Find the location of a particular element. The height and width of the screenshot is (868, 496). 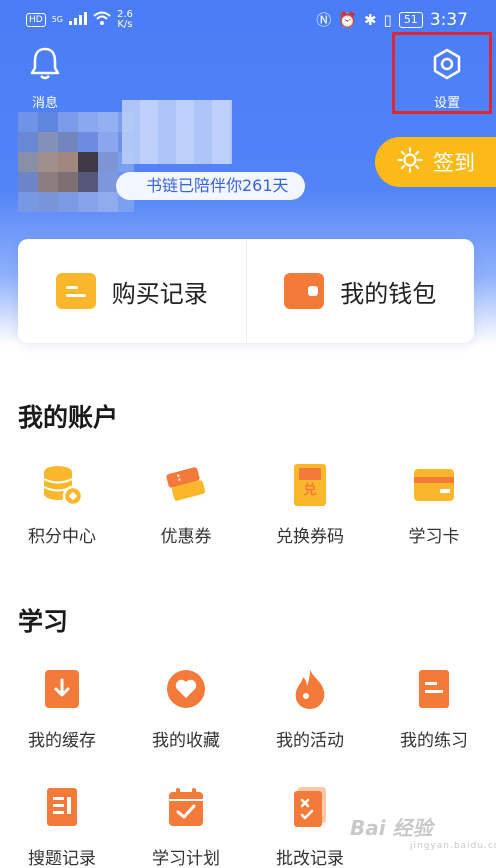

network-indicator: 5G is located at coordinates (57, 19).